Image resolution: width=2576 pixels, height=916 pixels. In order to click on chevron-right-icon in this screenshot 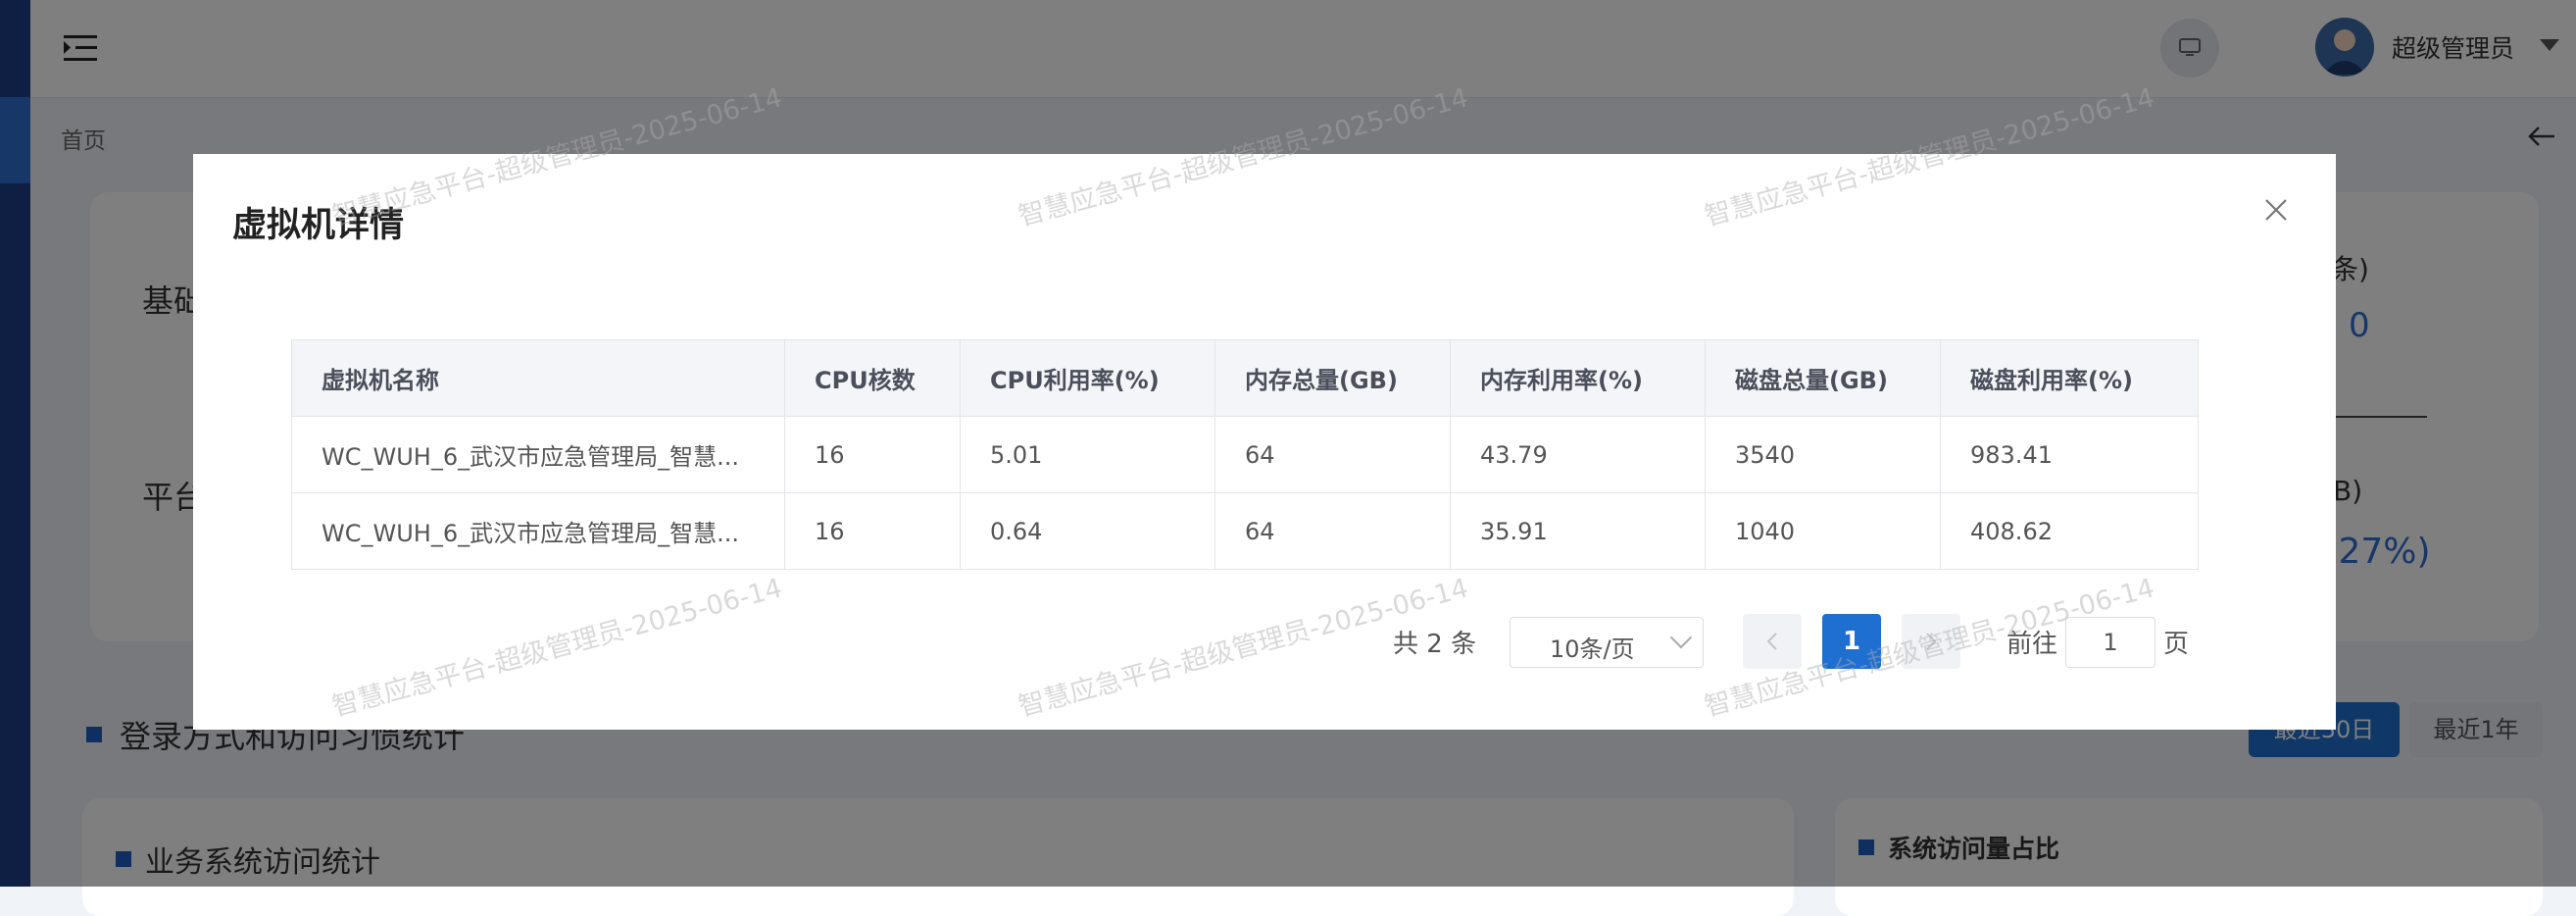, I will do `click(1931, 641)`.